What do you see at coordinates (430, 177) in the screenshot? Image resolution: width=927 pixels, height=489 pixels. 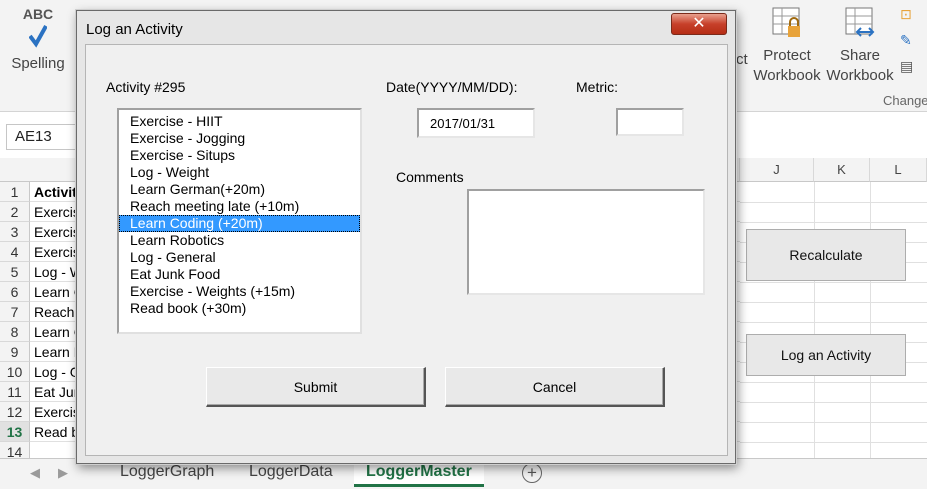 I see `comments-label: Comments` at bounding box center [430, 177].